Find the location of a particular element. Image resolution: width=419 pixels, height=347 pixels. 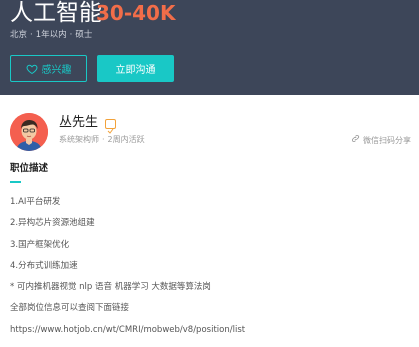

share-link: 微信扫码分享 is located at coordinates (381, 140).